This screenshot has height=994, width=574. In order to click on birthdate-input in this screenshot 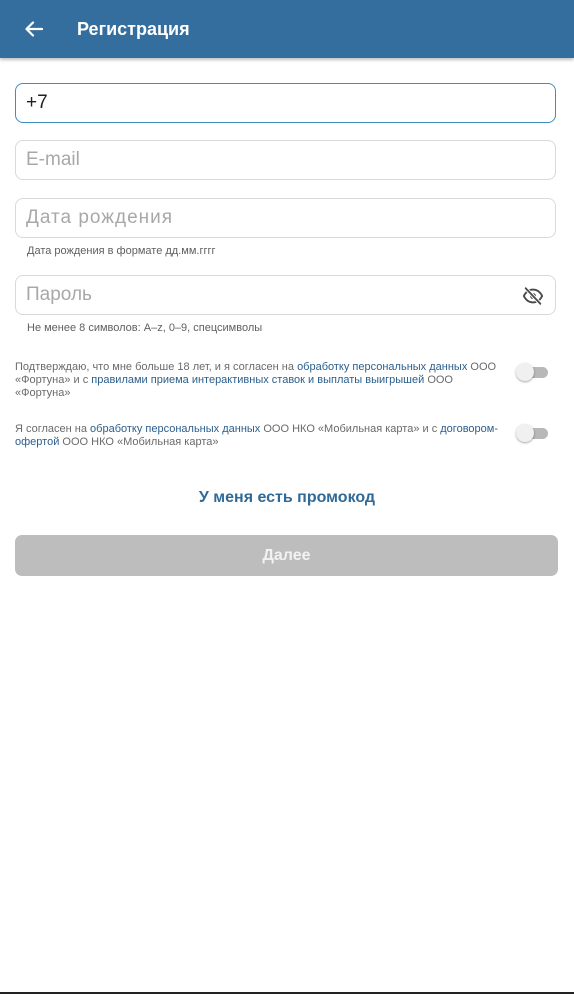, I will do `click(271, 218)`.